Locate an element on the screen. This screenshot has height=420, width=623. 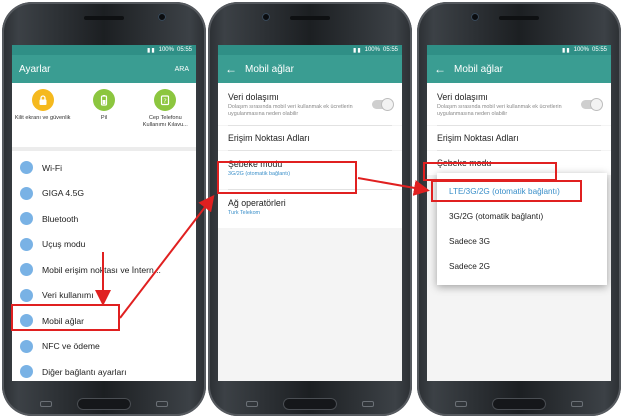
highlight-lte-option is located at coordinates (506, 191).